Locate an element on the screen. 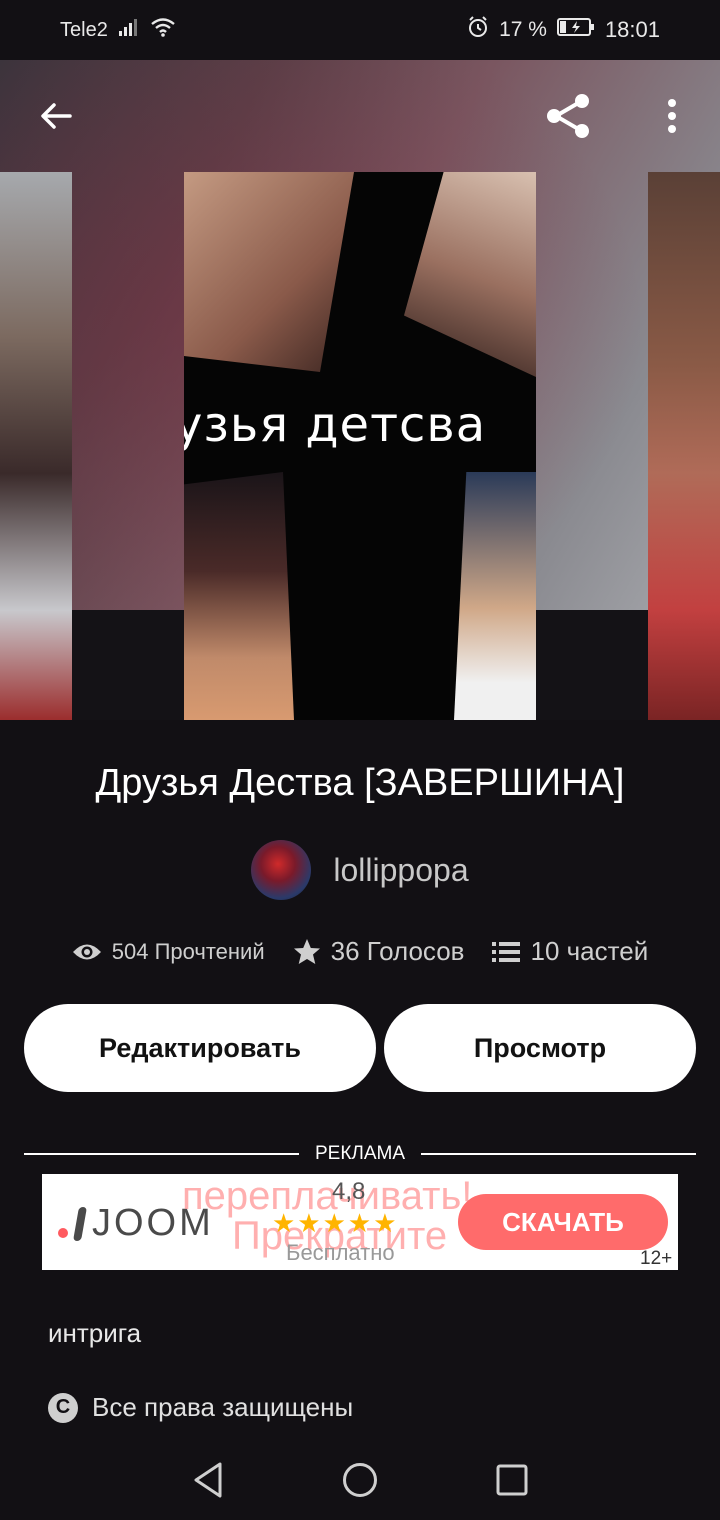  clock: 18:01 is located at coordinates (632, 29).